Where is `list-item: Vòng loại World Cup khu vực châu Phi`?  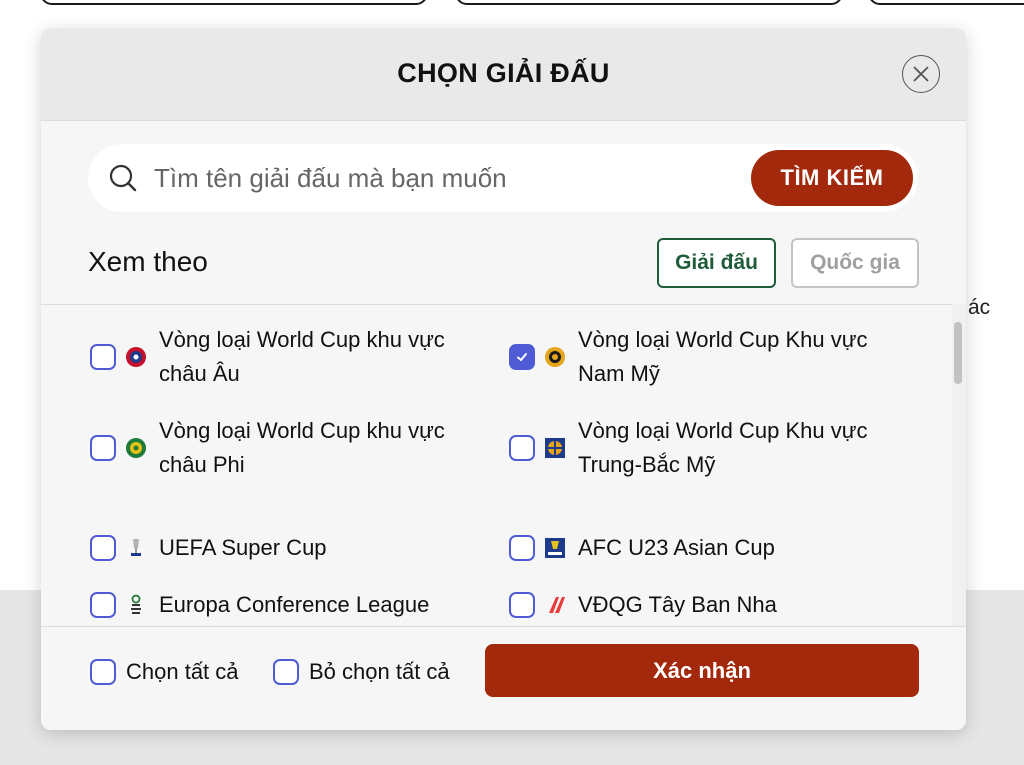
list-item: Vòng loại World Cup khu vực châu Phi is located at coordinates (289, 448).